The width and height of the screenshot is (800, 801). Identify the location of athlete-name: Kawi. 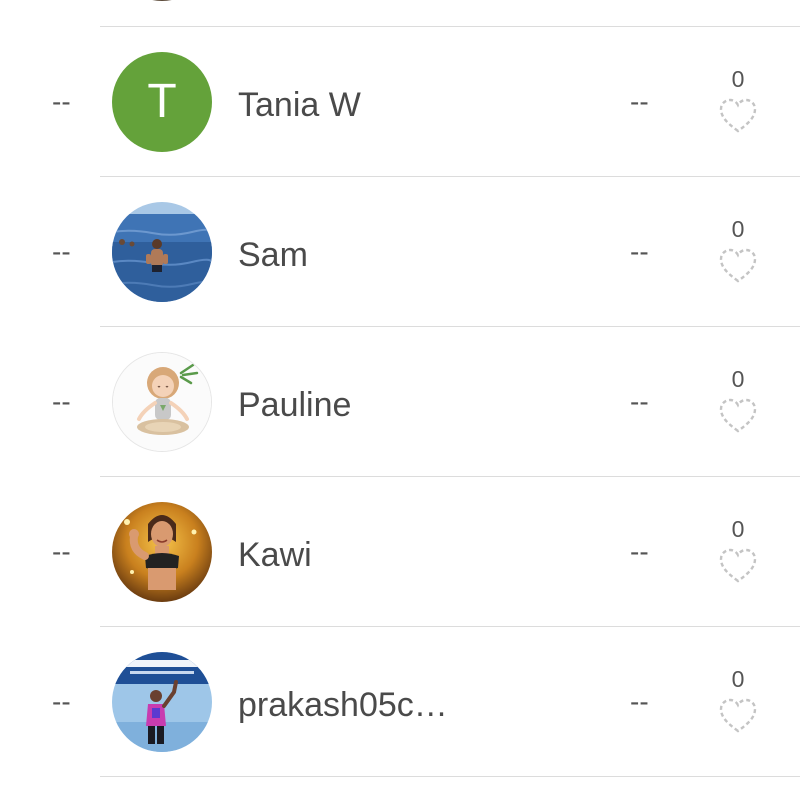
(275, 555).